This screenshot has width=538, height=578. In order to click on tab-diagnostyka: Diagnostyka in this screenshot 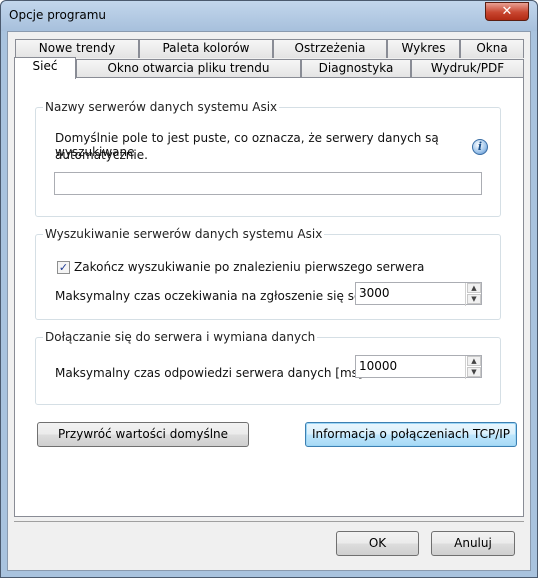, I will do `click(356, 68)`.